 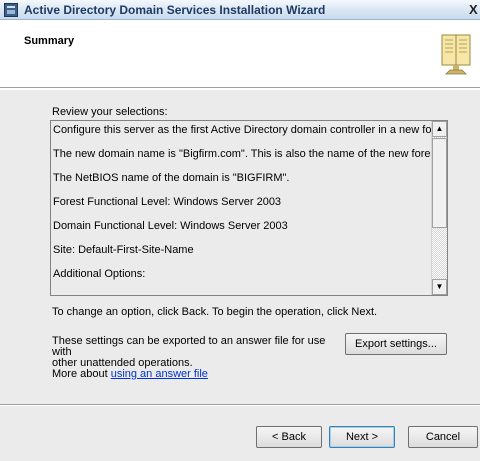 I want to click on answer-file-link: using an answer file, so click(x=159, y=374).